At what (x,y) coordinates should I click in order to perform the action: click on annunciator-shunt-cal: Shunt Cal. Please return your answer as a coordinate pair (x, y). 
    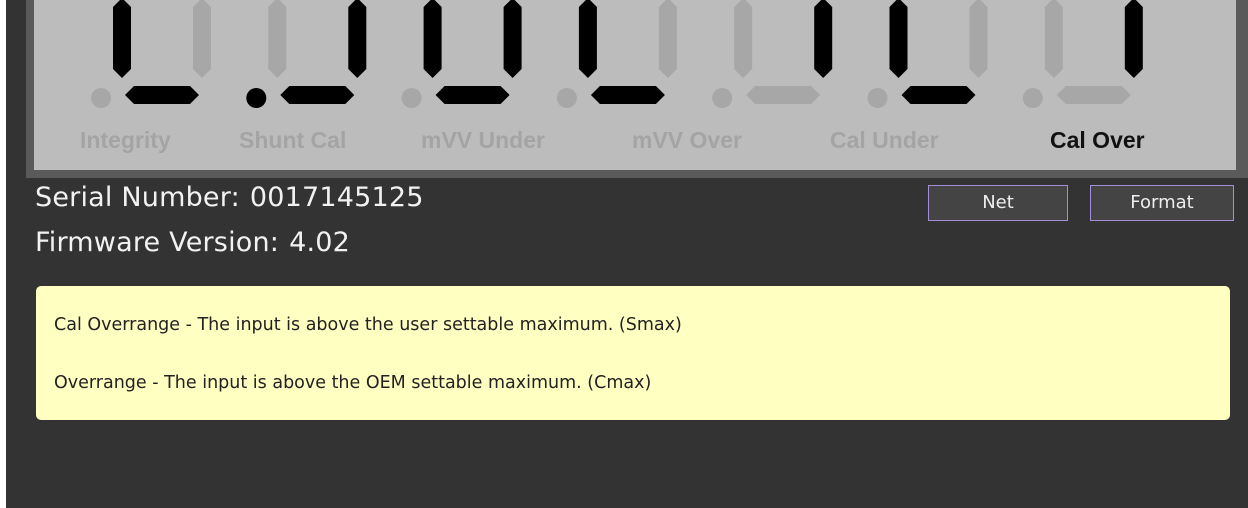
    Looking at the image, I should click on (293, 140).